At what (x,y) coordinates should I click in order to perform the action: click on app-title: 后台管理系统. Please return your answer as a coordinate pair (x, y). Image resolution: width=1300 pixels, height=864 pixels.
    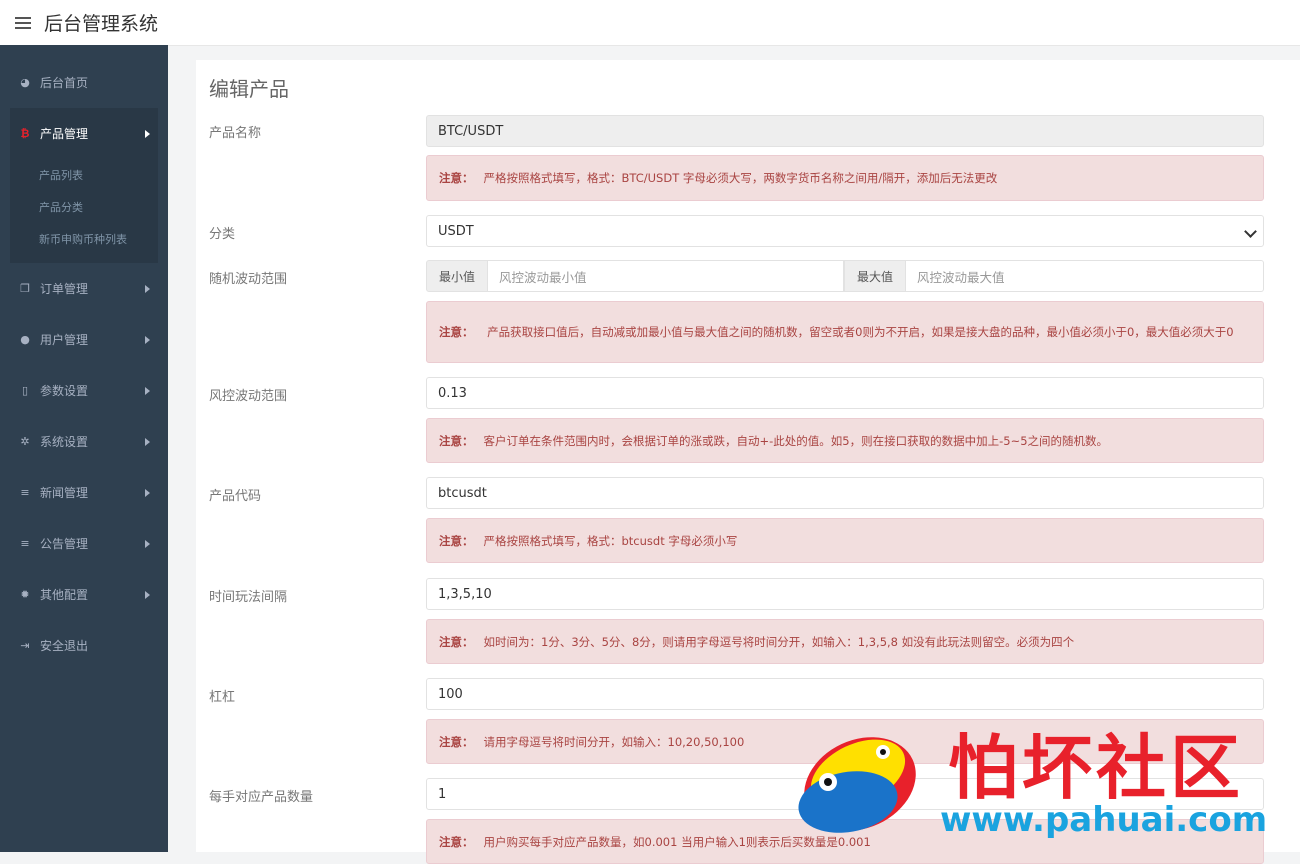
    Looking at the image, I should click on (101, 24).